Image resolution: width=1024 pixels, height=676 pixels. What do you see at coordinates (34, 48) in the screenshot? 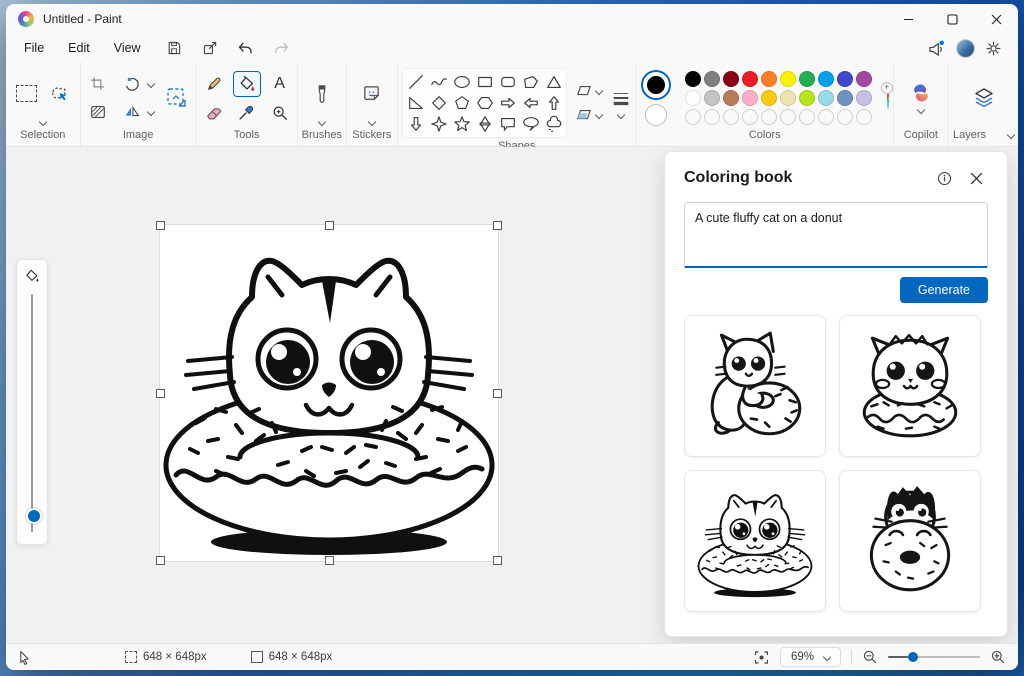
I see `menu-file: File` at bounding box center [34, 48].